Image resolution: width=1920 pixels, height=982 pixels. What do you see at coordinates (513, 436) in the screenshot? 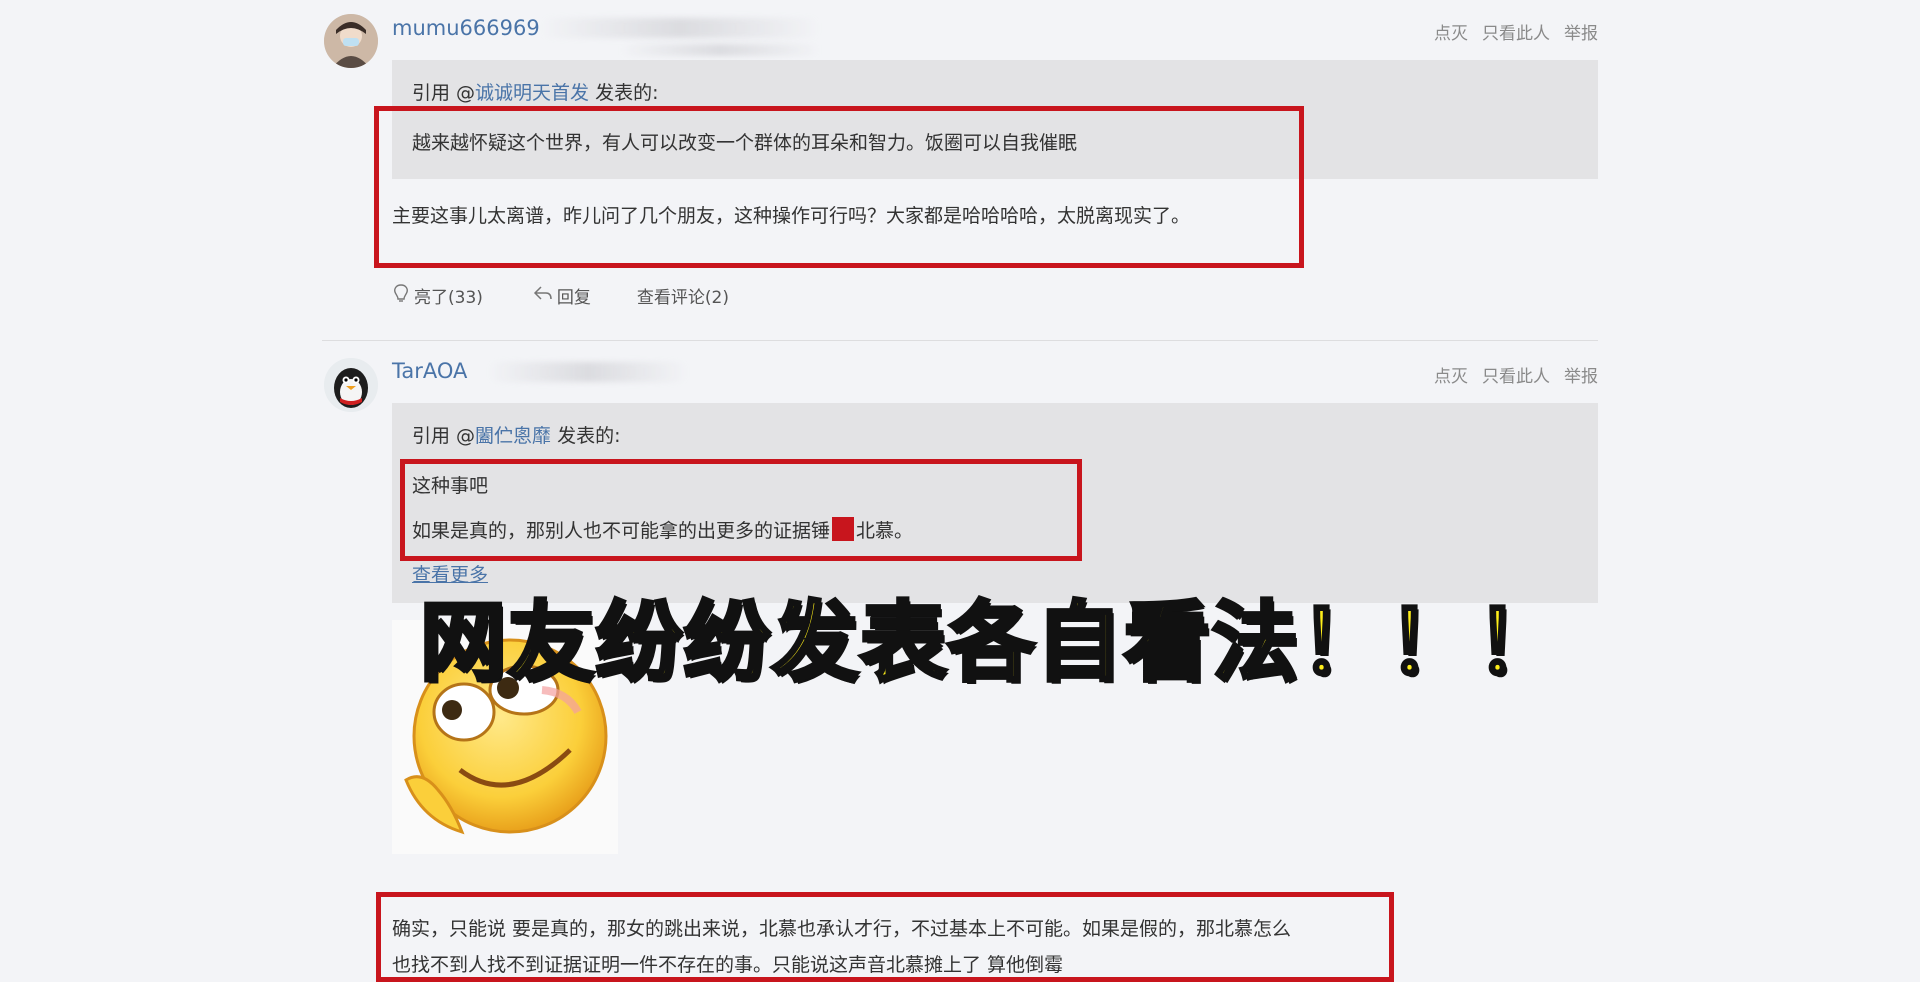
I see `quote-user-link: 闔伫悤靡` at bounding box center [513, 436].